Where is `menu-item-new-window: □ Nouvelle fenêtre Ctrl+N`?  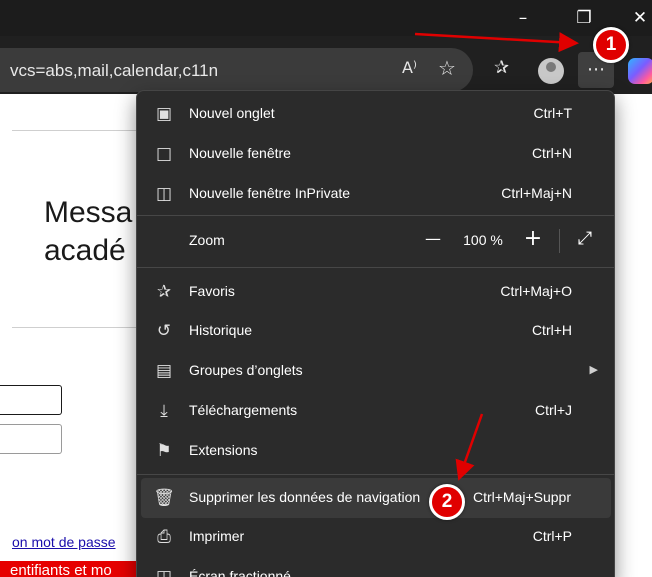
menu-item-new-window: □ Nouvelle fenêtre Ctrl+N is located at coordinates (375, 154).